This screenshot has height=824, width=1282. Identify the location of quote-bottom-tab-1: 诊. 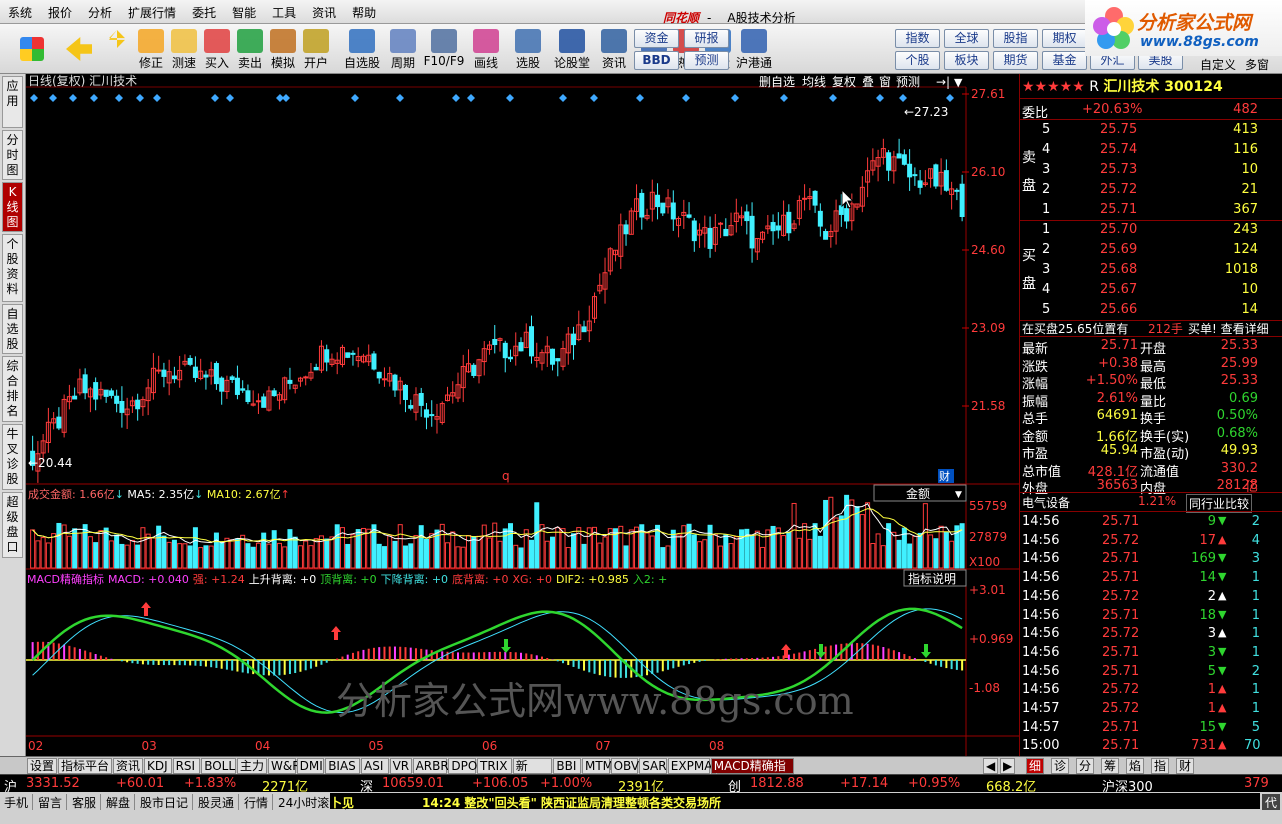
(1060, 766).